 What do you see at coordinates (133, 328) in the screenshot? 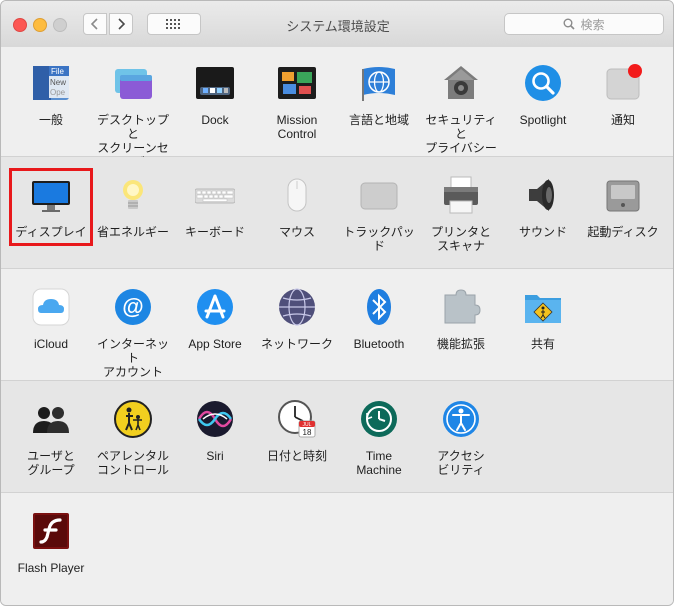
I see `pref-internet-accounts: @ インターネット アカウント` at bounding box center [133, 328].